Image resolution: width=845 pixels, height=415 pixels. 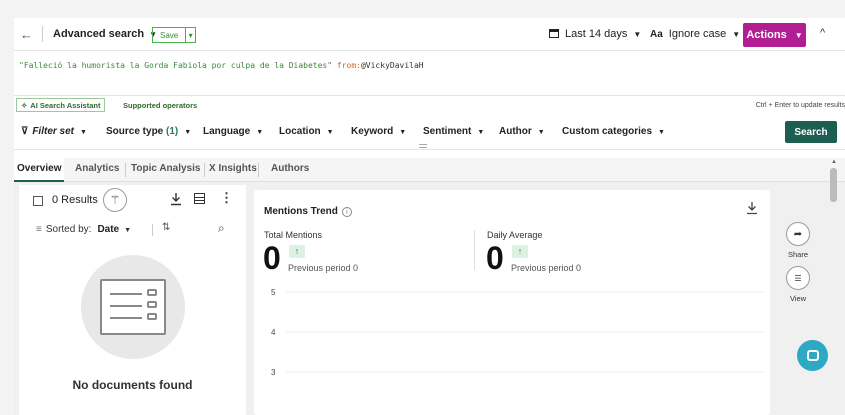 What do you see at coordinates (174, 35) in the screenshot?
I see `save-button: Save ▾` at bounding box center [174, 35].